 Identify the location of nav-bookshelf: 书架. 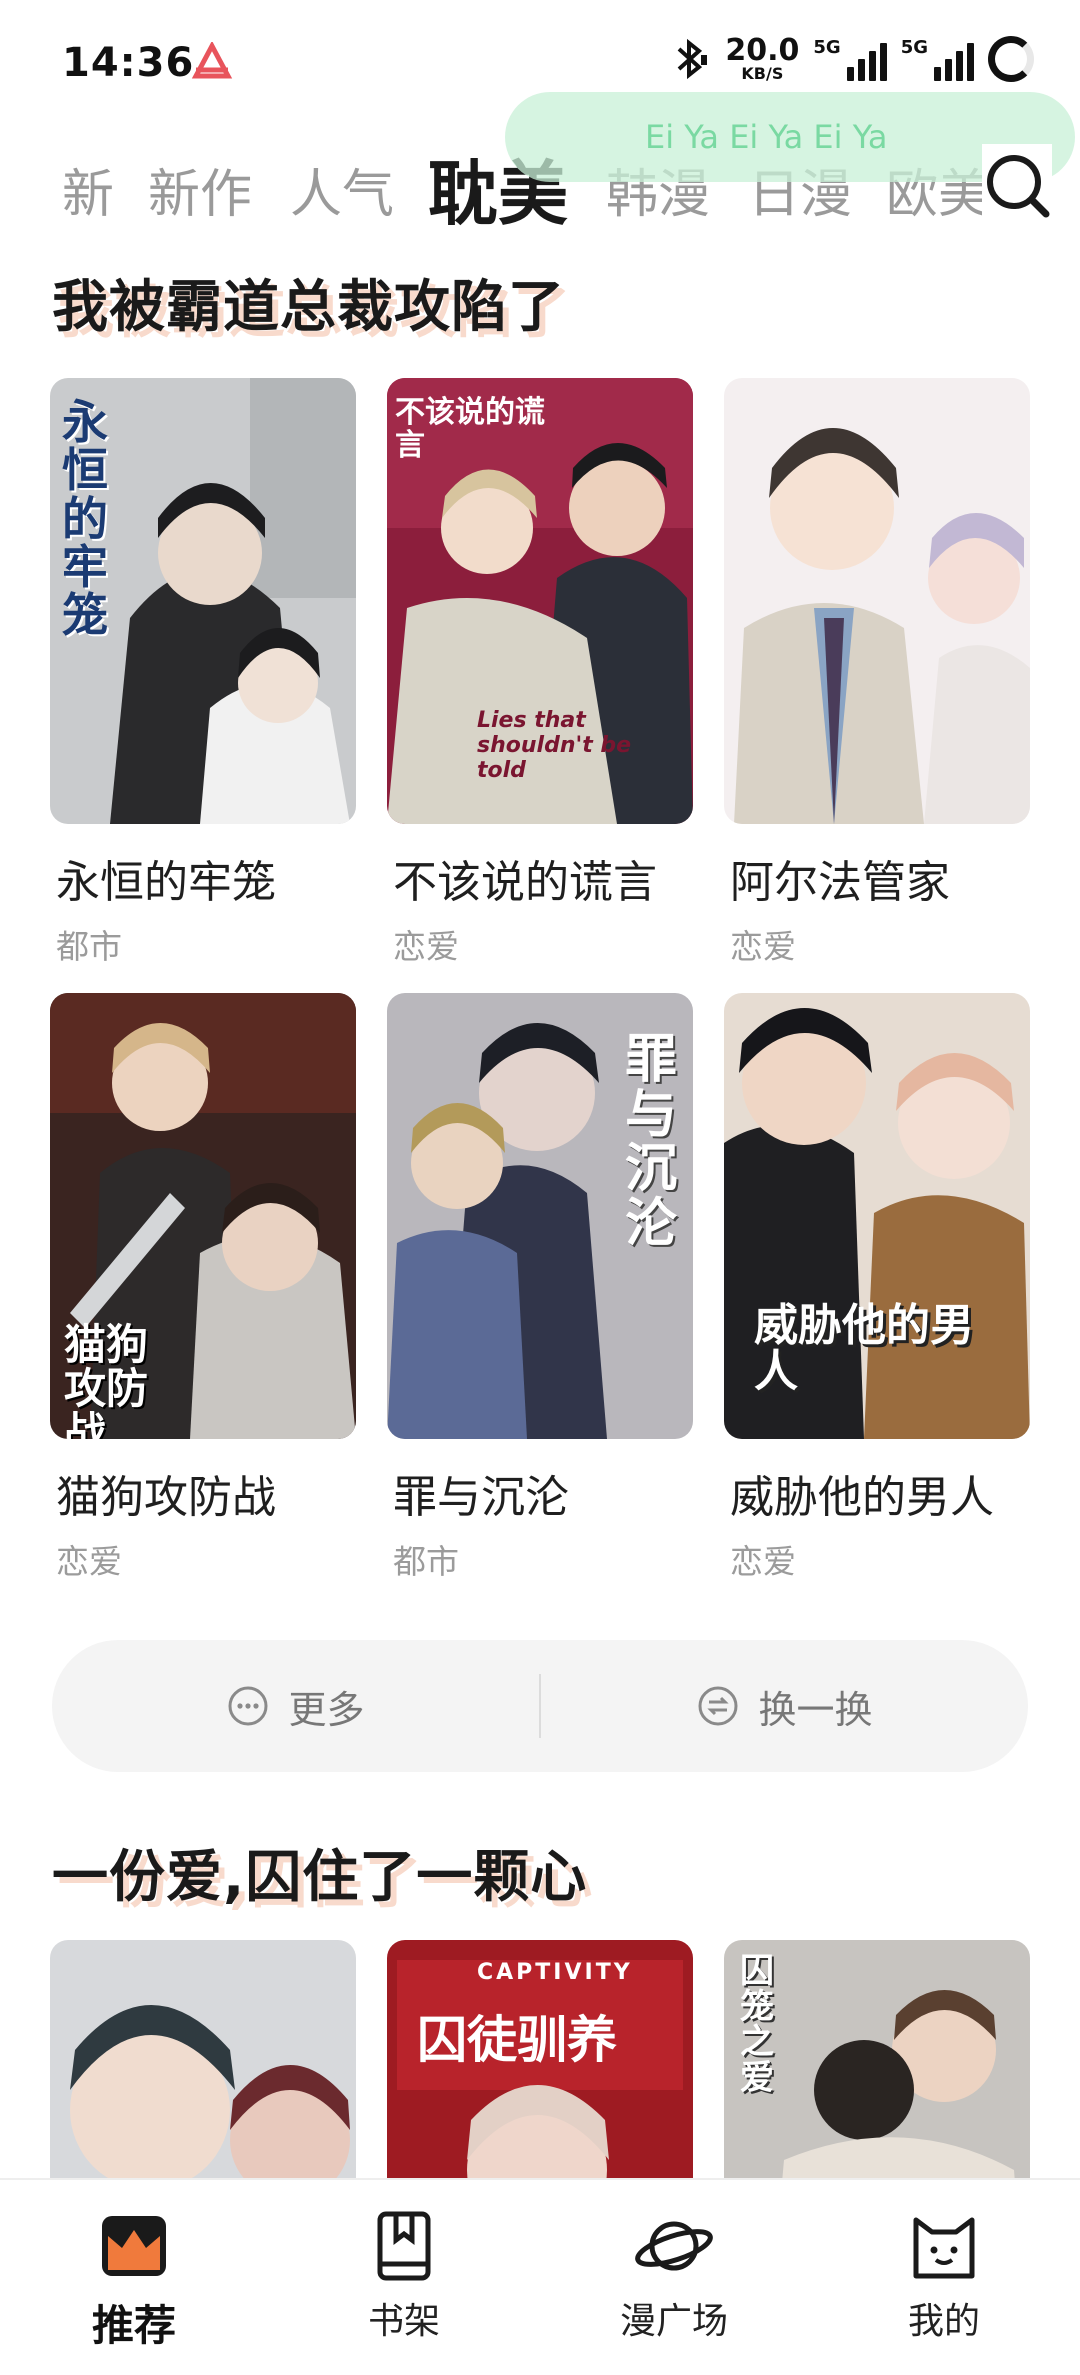
(404, 2277).